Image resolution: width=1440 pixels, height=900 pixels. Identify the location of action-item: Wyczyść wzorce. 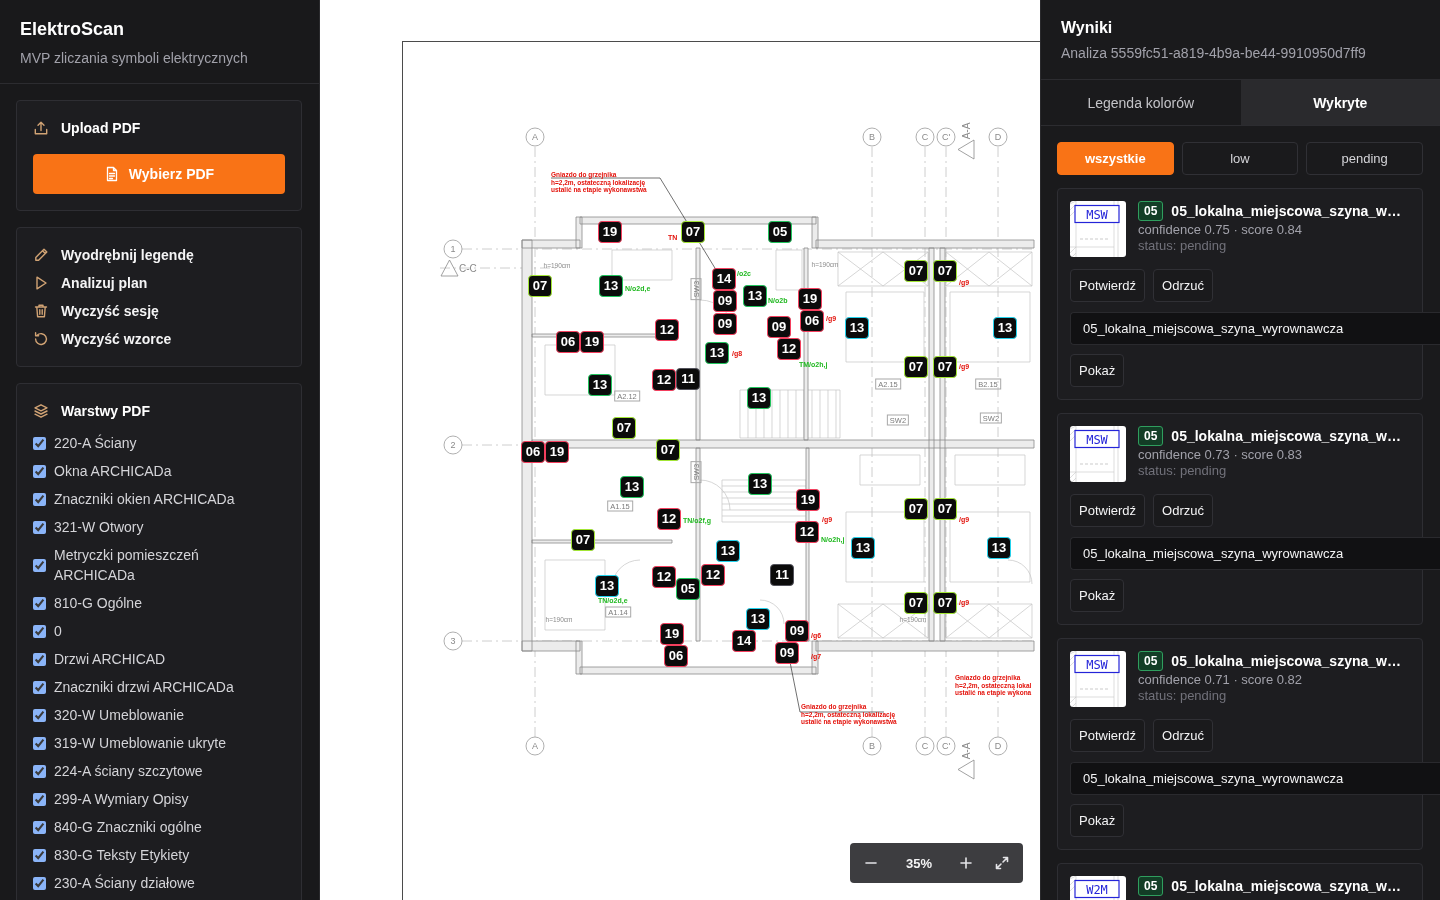
(159, 339).